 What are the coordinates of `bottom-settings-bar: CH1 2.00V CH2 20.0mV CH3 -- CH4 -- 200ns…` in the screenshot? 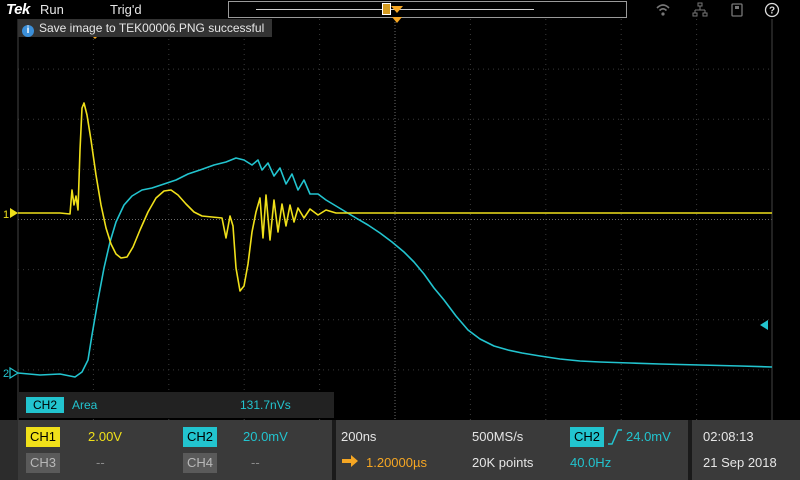 It's located at (400, 450).